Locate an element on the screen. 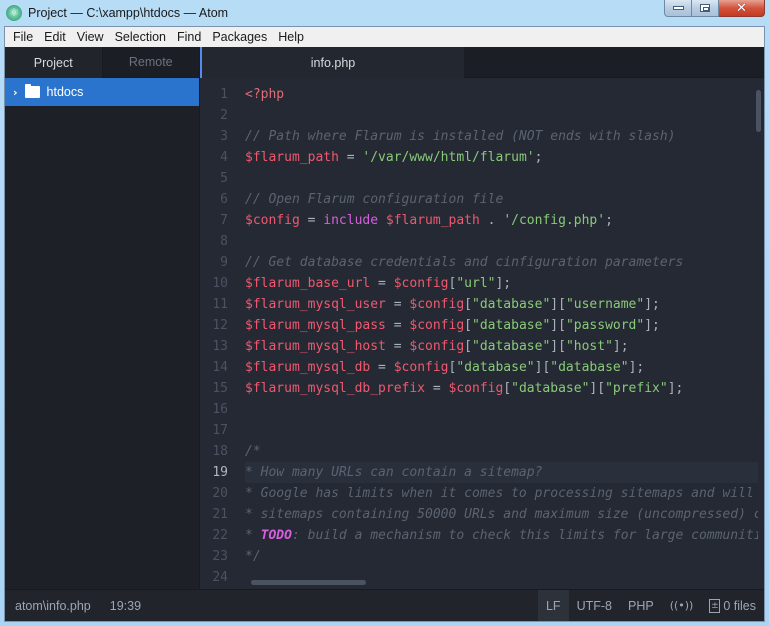 The height and width of the screenshot is (626, 769). window-controls: ✕ is located at coordinates (714, 8).